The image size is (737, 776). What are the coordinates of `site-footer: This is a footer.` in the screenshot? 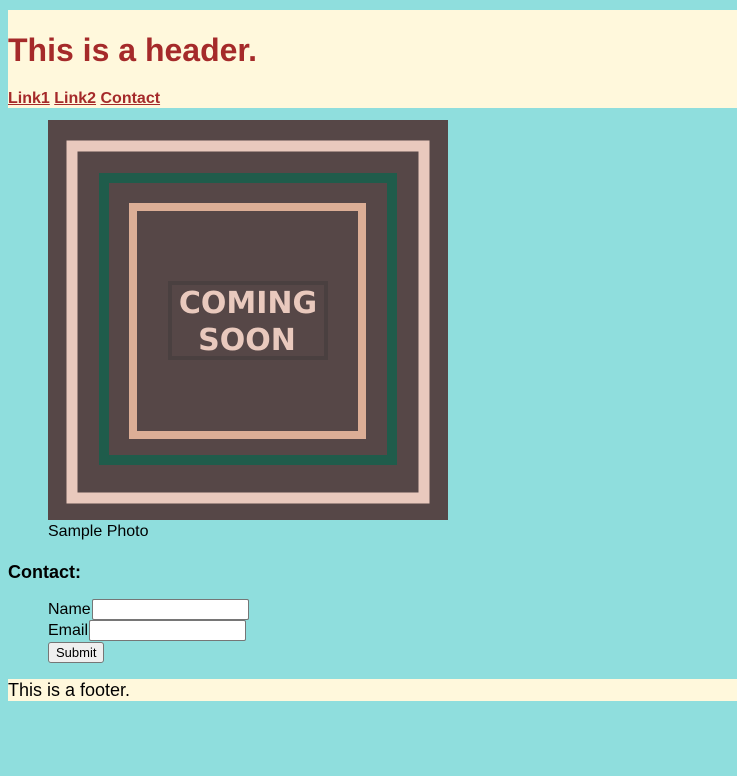 It's located at (372, 690).